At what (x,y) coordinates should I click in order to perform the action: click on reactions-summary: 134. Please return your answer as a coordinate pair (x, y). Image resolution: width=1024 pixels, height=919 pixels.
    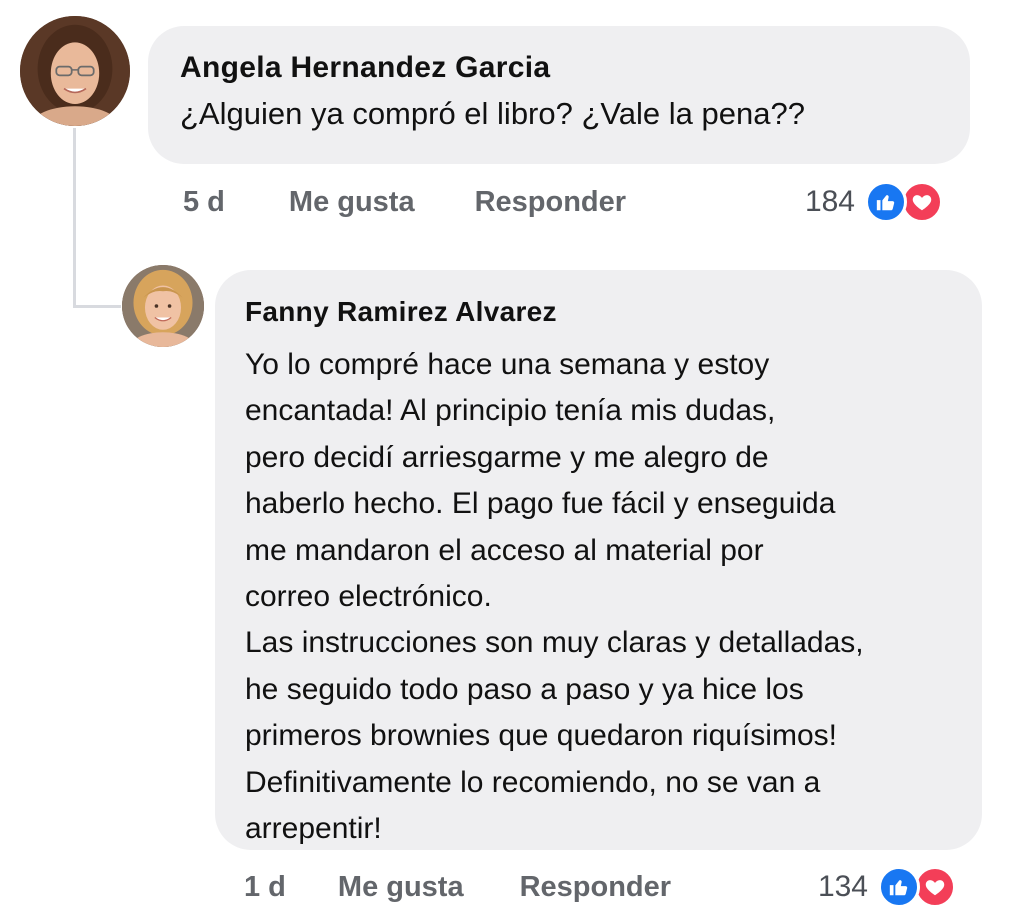
    Looking at the image, I should click on (887, 887).